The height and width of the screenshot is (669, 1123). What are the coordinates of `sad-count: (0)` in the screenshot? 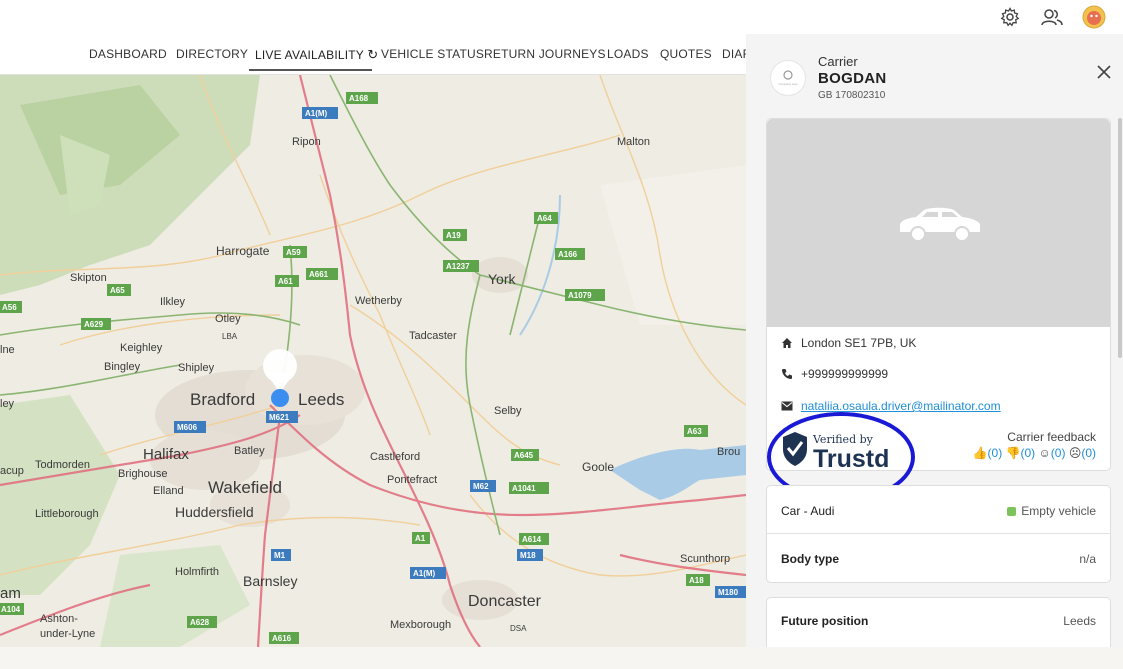 It's located at (1088, 453).